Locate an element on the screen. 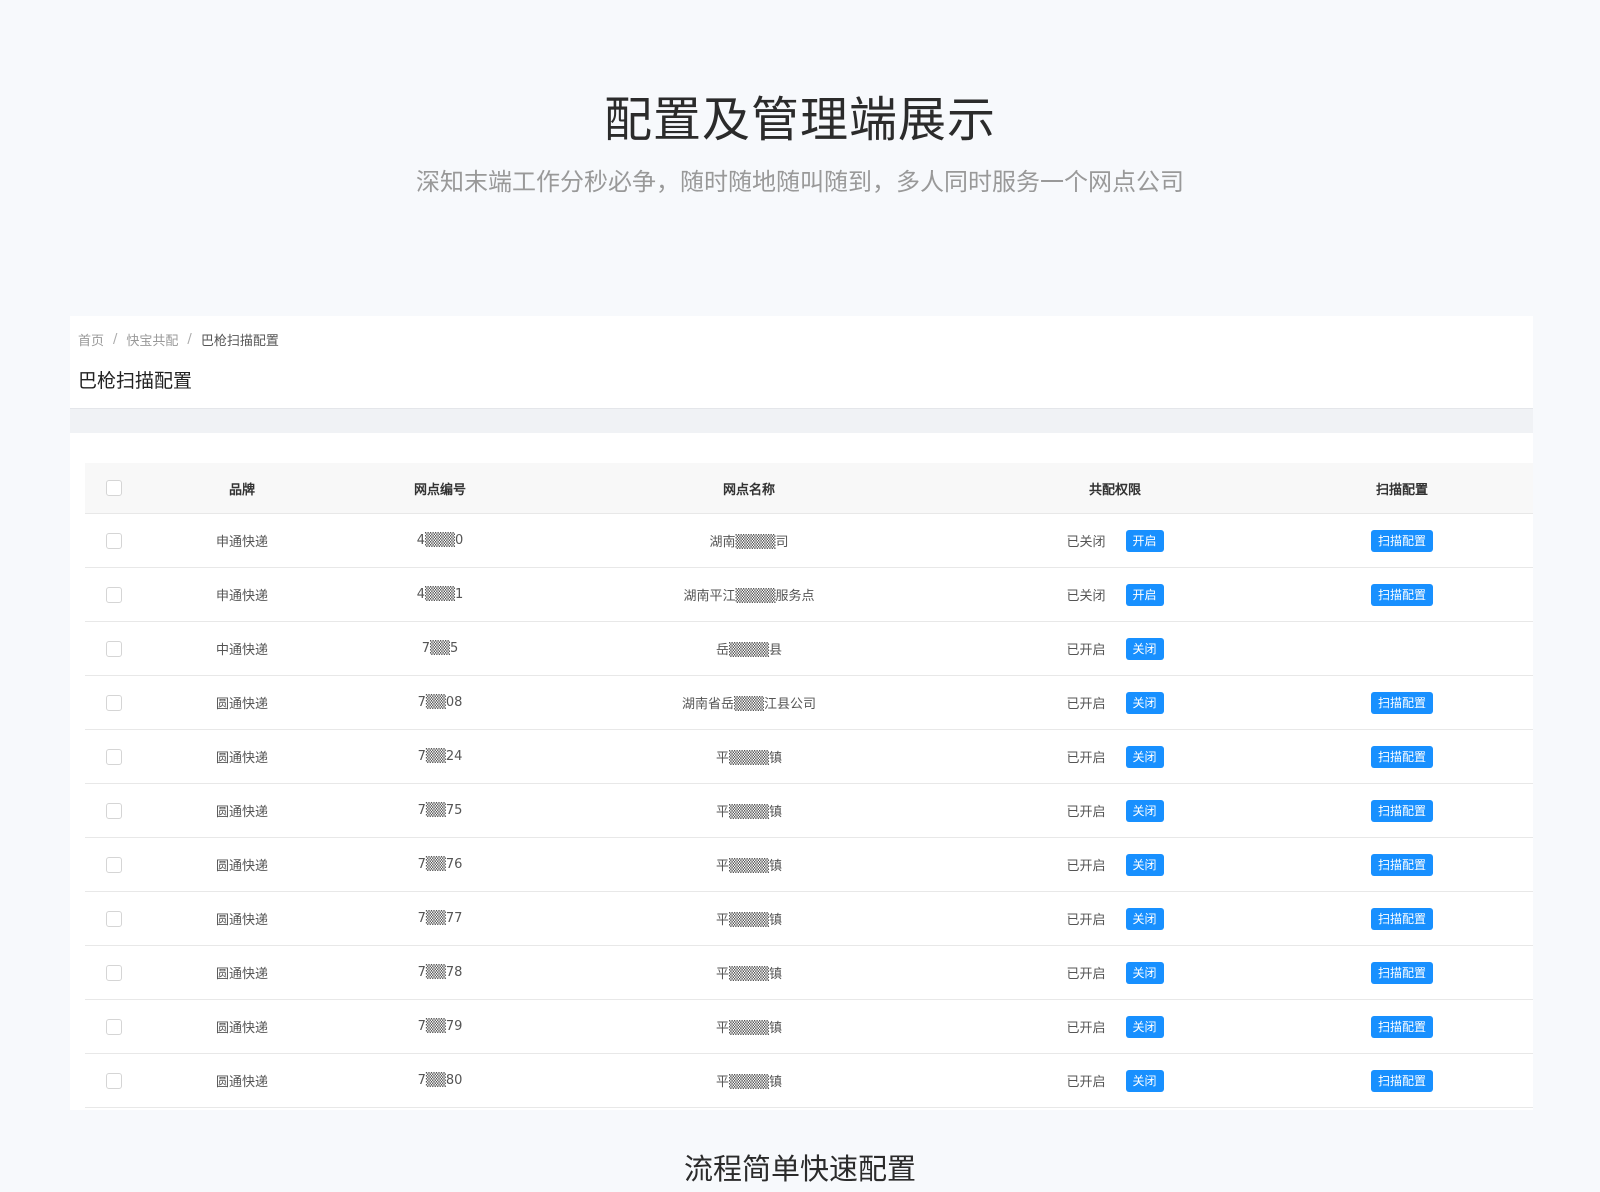 The image size is (1600, 1192). table-row: 中通快递 7▒▒5 岳▒▒▒▒县 已开启 关闭 is located at coordinates (809, 649).